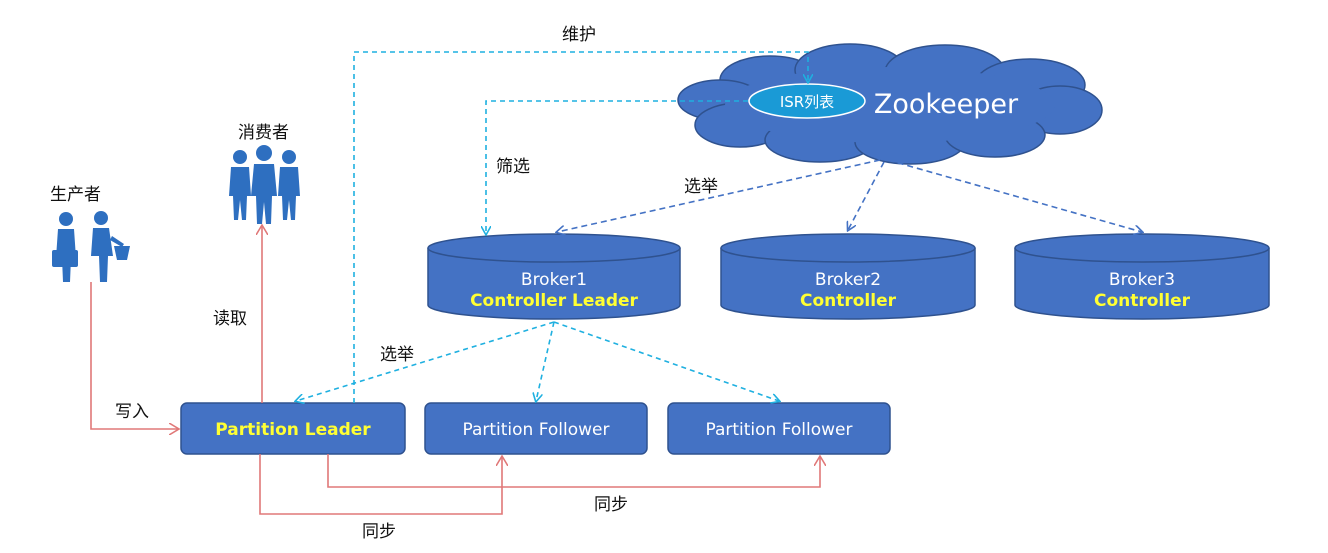 The image size is (1328, 553). I want to click on sync1-arrow, so click(380, 484).